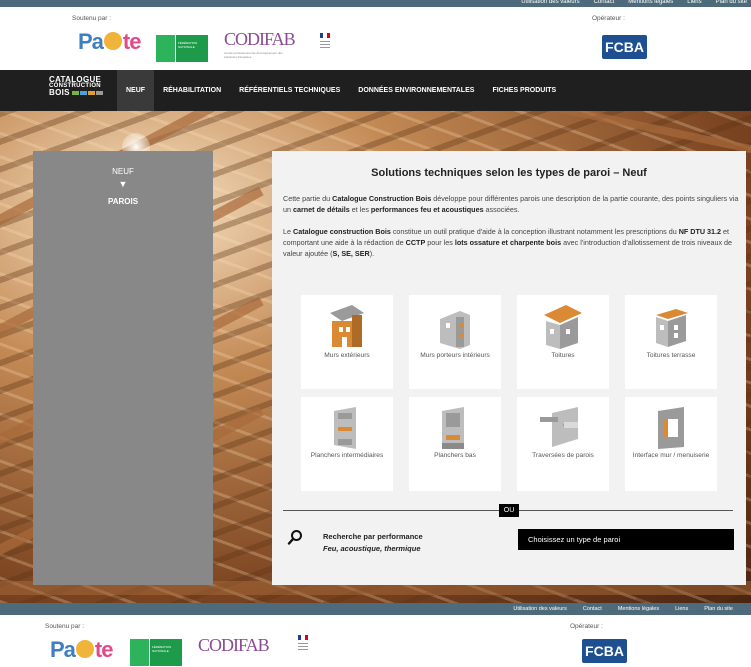 This screenshot has height=667, width=751. What do you see at coordinates (604, 2) in the screenshot?
I see `top-link-contact: Contact` at bounding box center [604, 2].